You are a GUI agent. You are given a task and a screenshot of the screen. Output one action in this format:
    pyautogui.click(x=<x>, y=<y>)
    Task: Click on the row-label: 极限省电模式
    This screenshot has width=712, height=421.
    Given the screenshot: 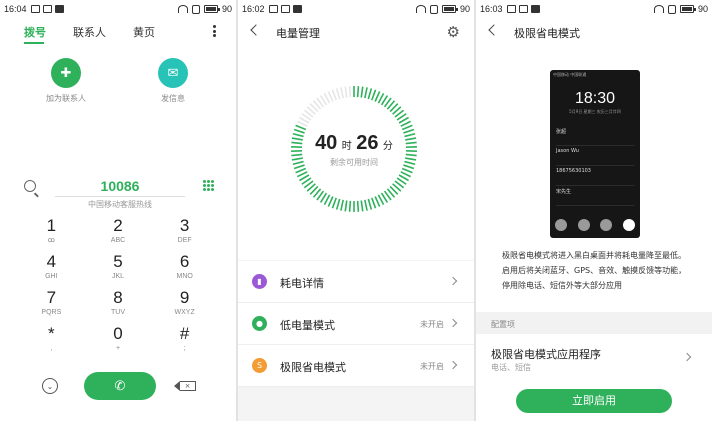 What is the action you would take?
    pyautogui.click(x=313, y=367)
    